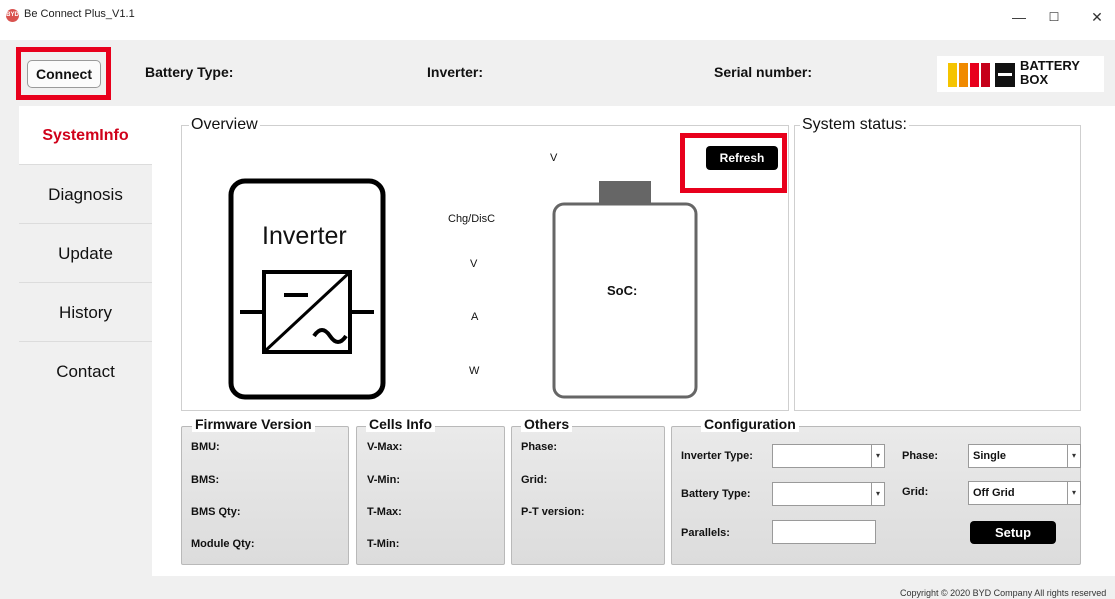 The height and width of the screenshot is (599, 1115). Describe the element at coordinates (717, 456) in the screenshot. I see `inverter-type-label: Inverter Type:` at that location.